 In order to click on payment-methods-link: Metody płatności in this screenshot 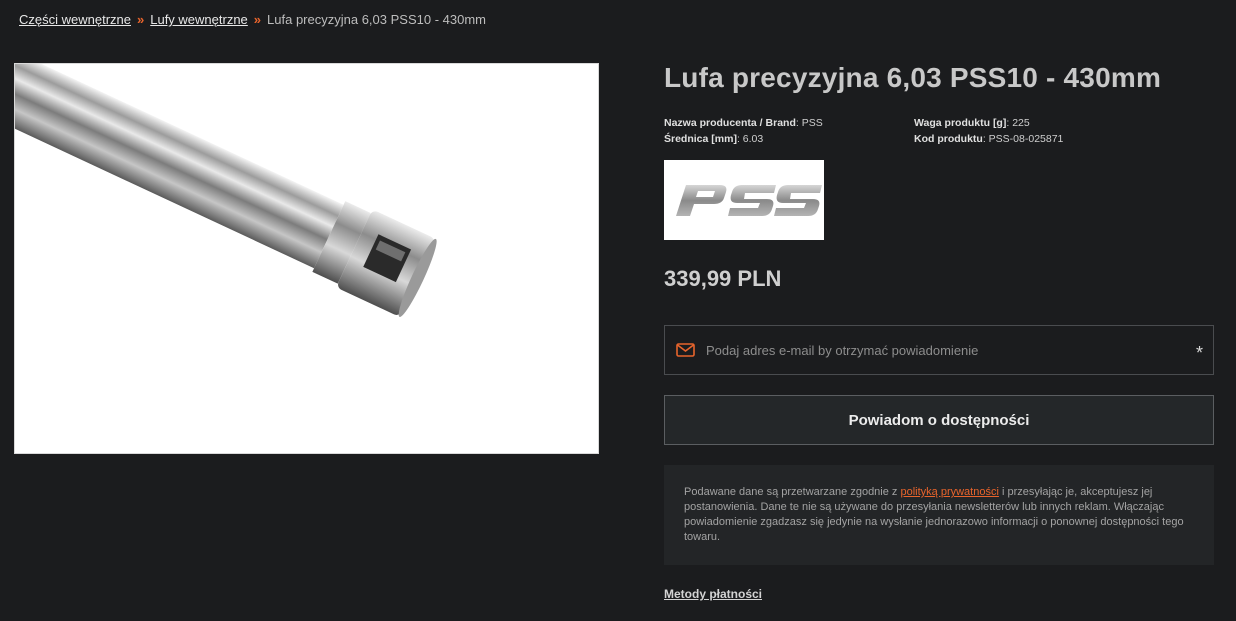, I will do `click(713, 594)`.